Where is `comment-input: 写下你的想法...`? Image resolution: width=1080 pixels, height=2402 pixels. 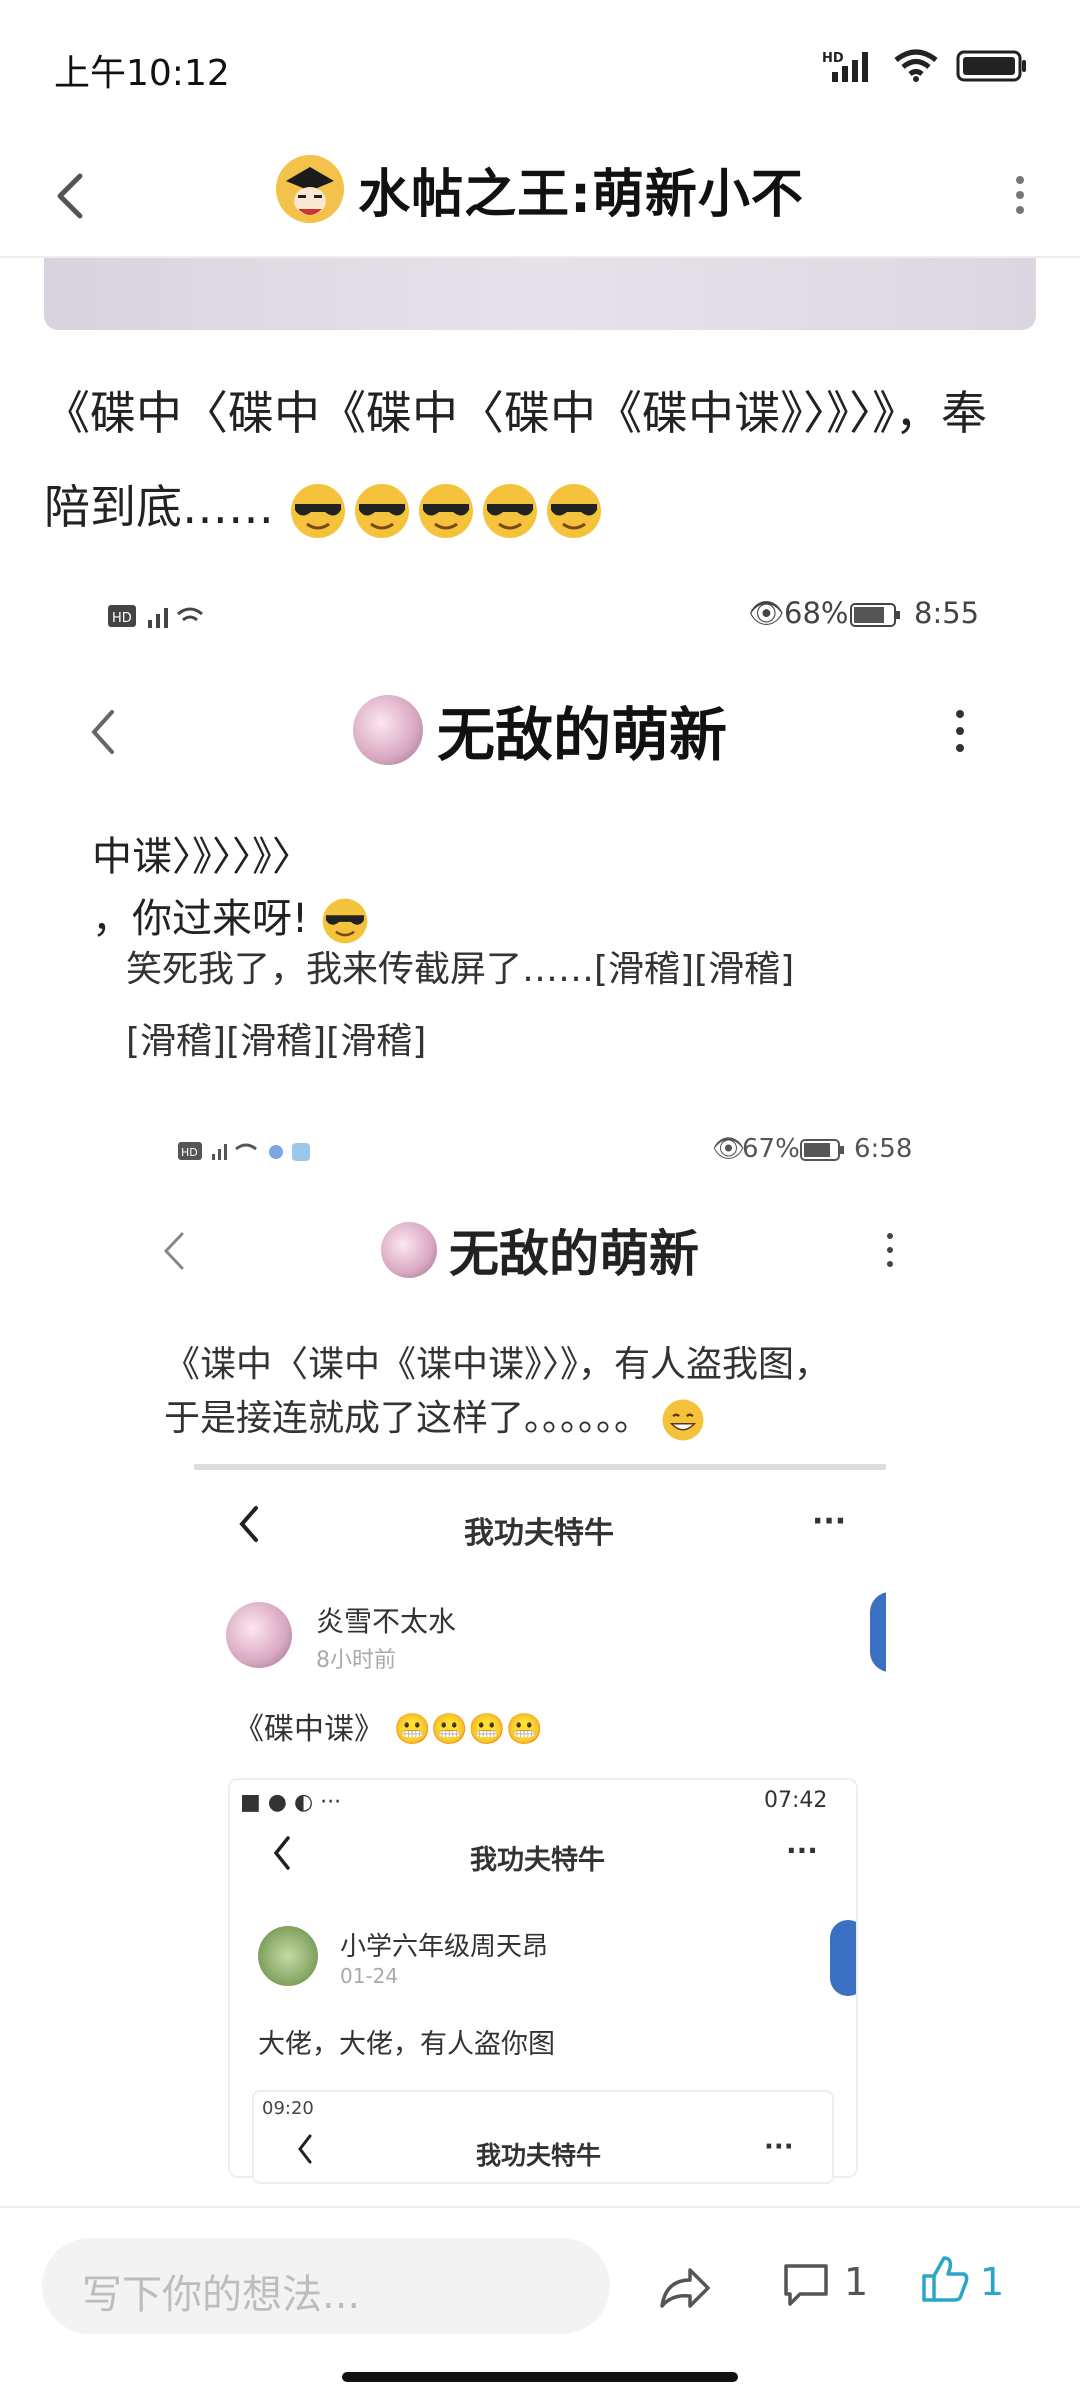 comment-input: 写下你的想法... is located at coordinates (326, 2286).